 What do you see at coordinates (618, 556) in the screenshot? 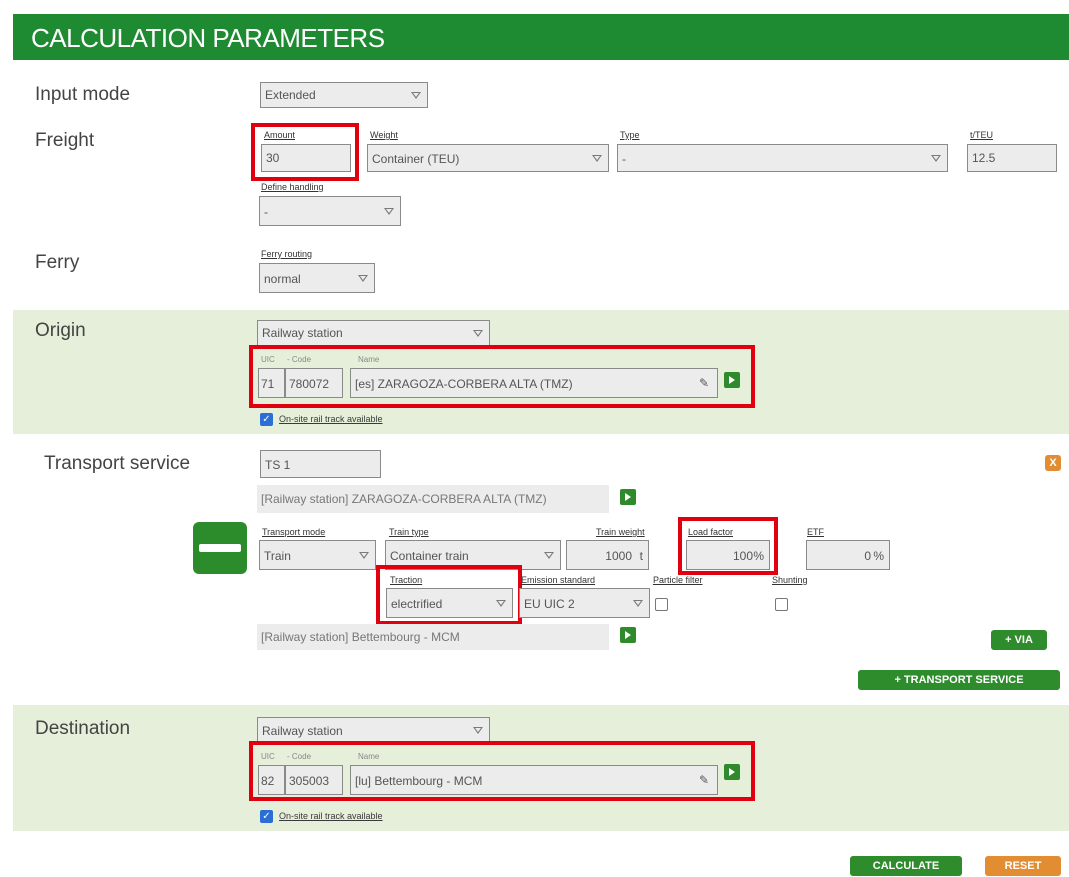
I see `train-weight-value: 1000` at bounding box center [618, 556].